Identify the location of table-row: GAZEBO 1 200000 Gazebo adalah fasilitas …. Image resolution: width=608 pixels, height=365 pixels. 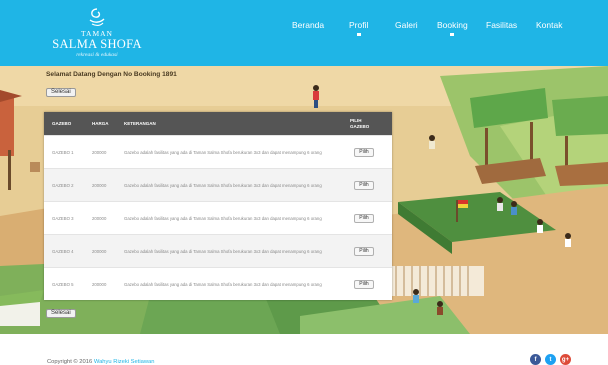
(218, 151).